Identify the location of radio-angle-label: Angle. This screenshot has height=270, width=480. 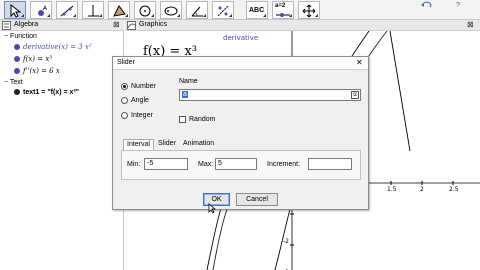
(140, 100).